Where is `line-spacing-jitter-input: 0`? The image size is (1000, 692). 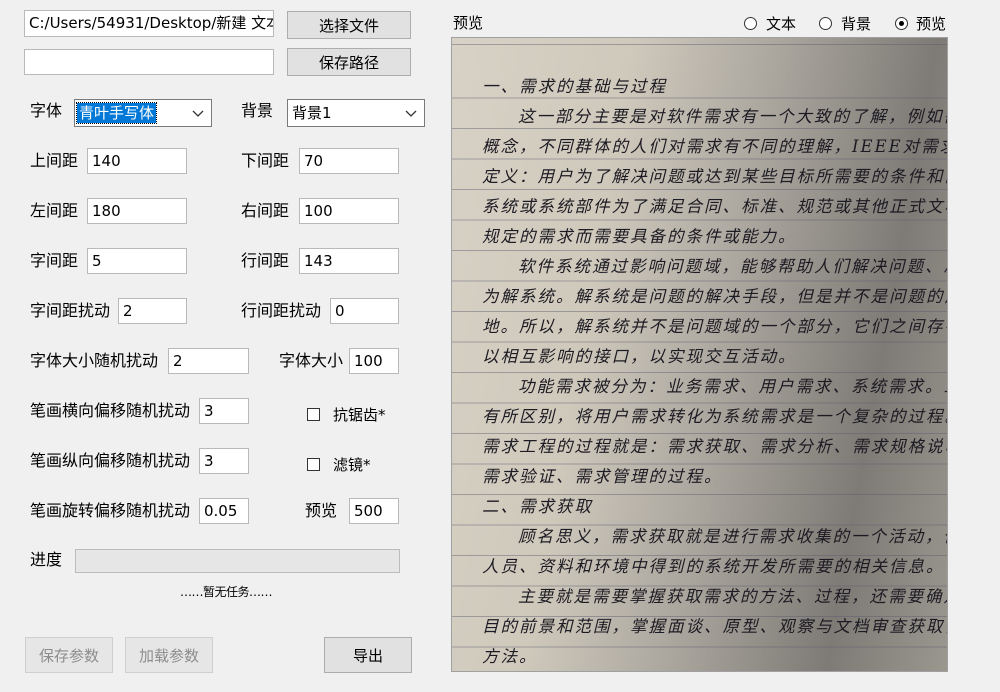 line-spacing-jitter-input: 0 is located at coordinates (364, 311).